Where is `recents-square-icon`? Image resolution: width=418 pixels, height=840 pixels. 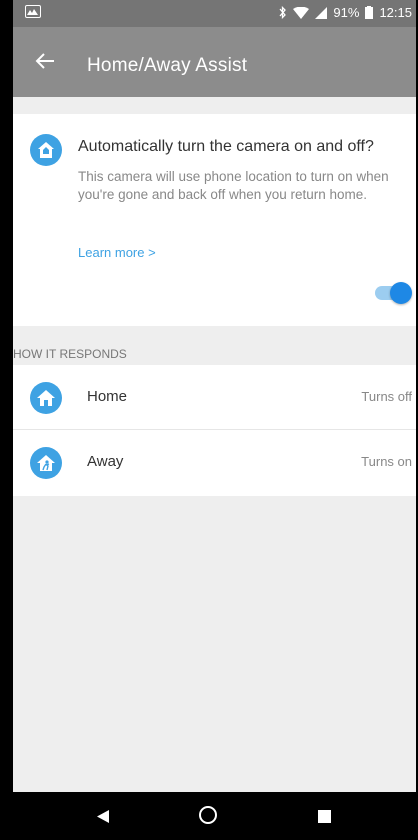
recents-square-icon is located at coordinates (324, 816).